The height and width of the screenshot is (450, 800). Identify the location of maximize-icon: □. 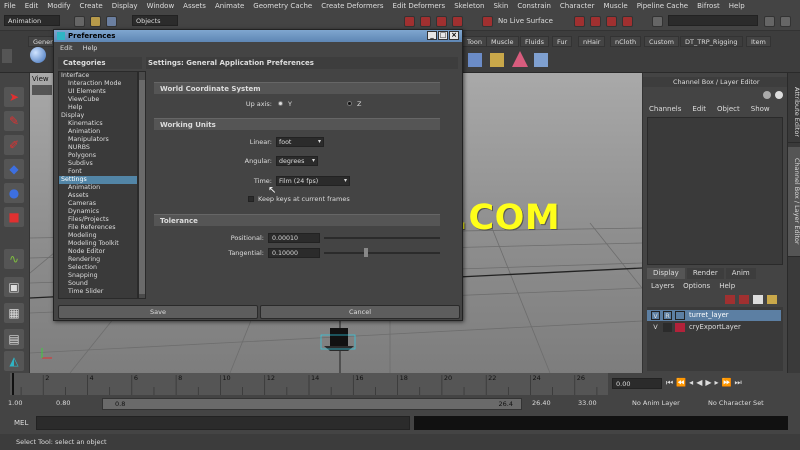
(443, 35).